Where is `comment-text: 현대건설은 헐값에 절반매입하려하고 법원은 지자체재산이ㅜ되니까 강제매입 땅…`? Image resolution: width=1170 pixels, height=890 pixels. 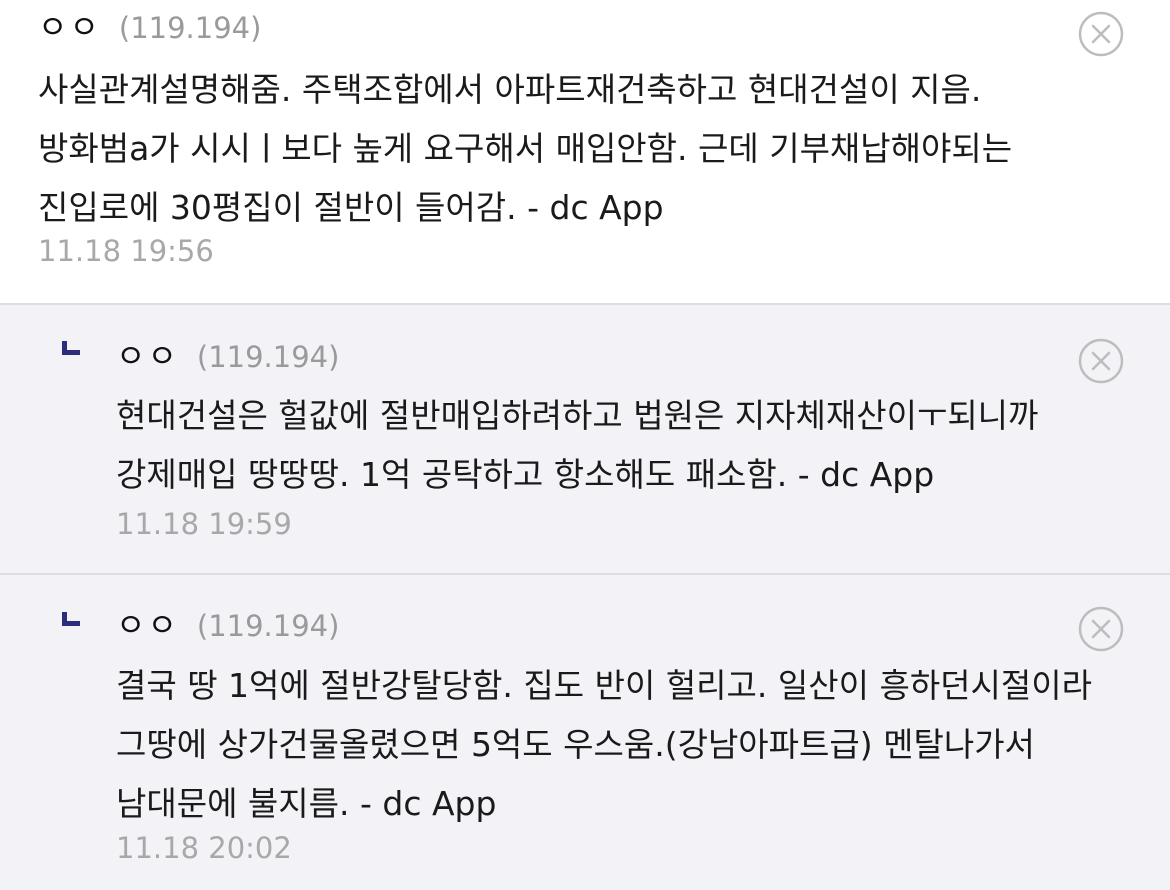
comment-text: 현대건설은 헐값에 절반매입하려하고 법원은 지자체재산이ㅜ되니까 강제매입 땅… is located at coordinates (577, 445).